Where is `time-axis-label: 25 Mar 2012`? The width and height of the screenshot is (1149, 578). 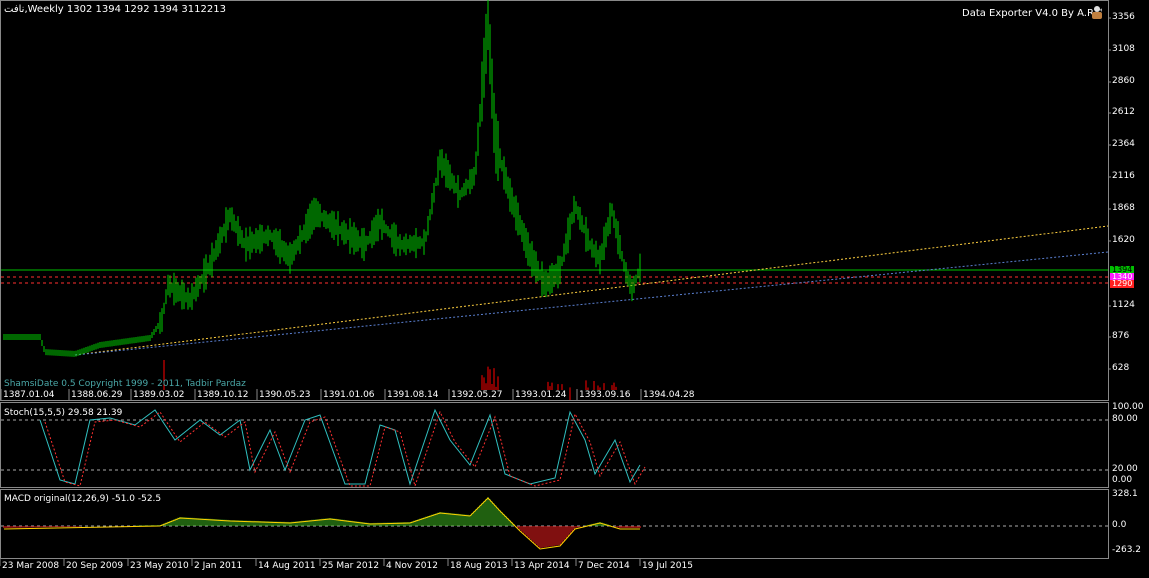
time-axis-label: 25 Mar 2012 is located at coordinates (351, 566).